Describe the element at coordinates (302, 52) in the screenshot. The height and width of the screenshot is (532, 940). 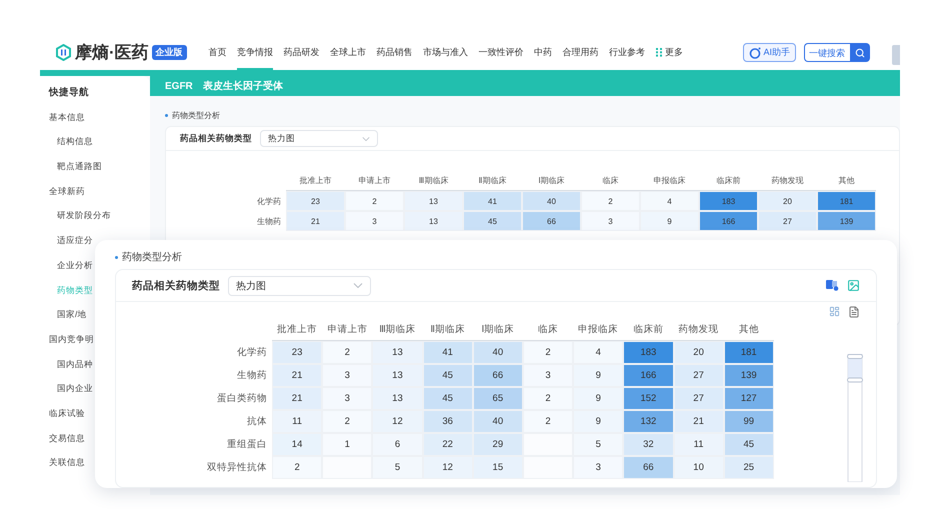
I see `nav-item: 药品研发` at that location.